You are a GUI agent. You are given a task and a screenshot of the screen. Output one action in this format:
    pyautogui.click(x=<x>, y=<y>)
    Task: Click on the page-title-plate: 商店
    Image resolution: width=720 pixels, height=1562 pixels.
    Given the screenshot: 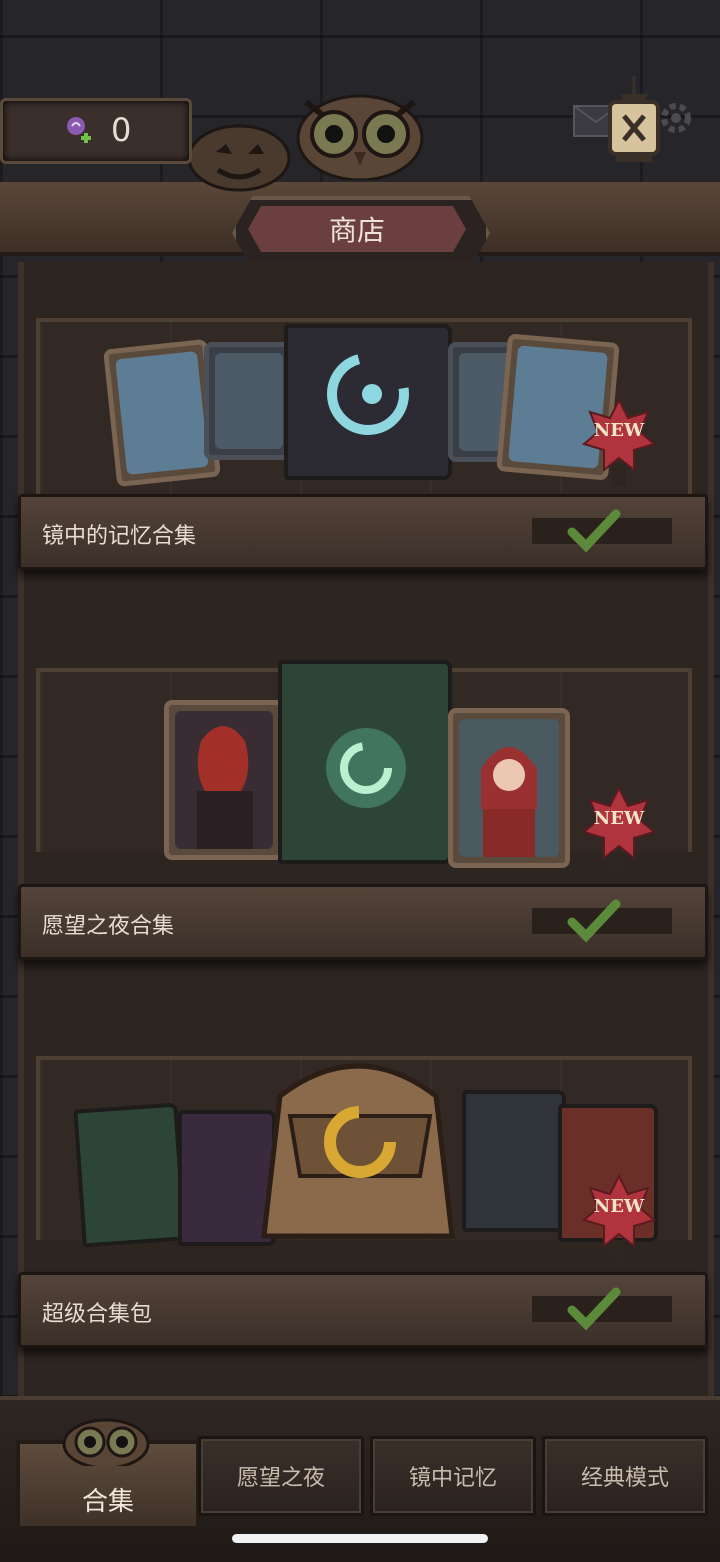 What is the action you would take?
    pyautogui.click(x=357, y=229)
    